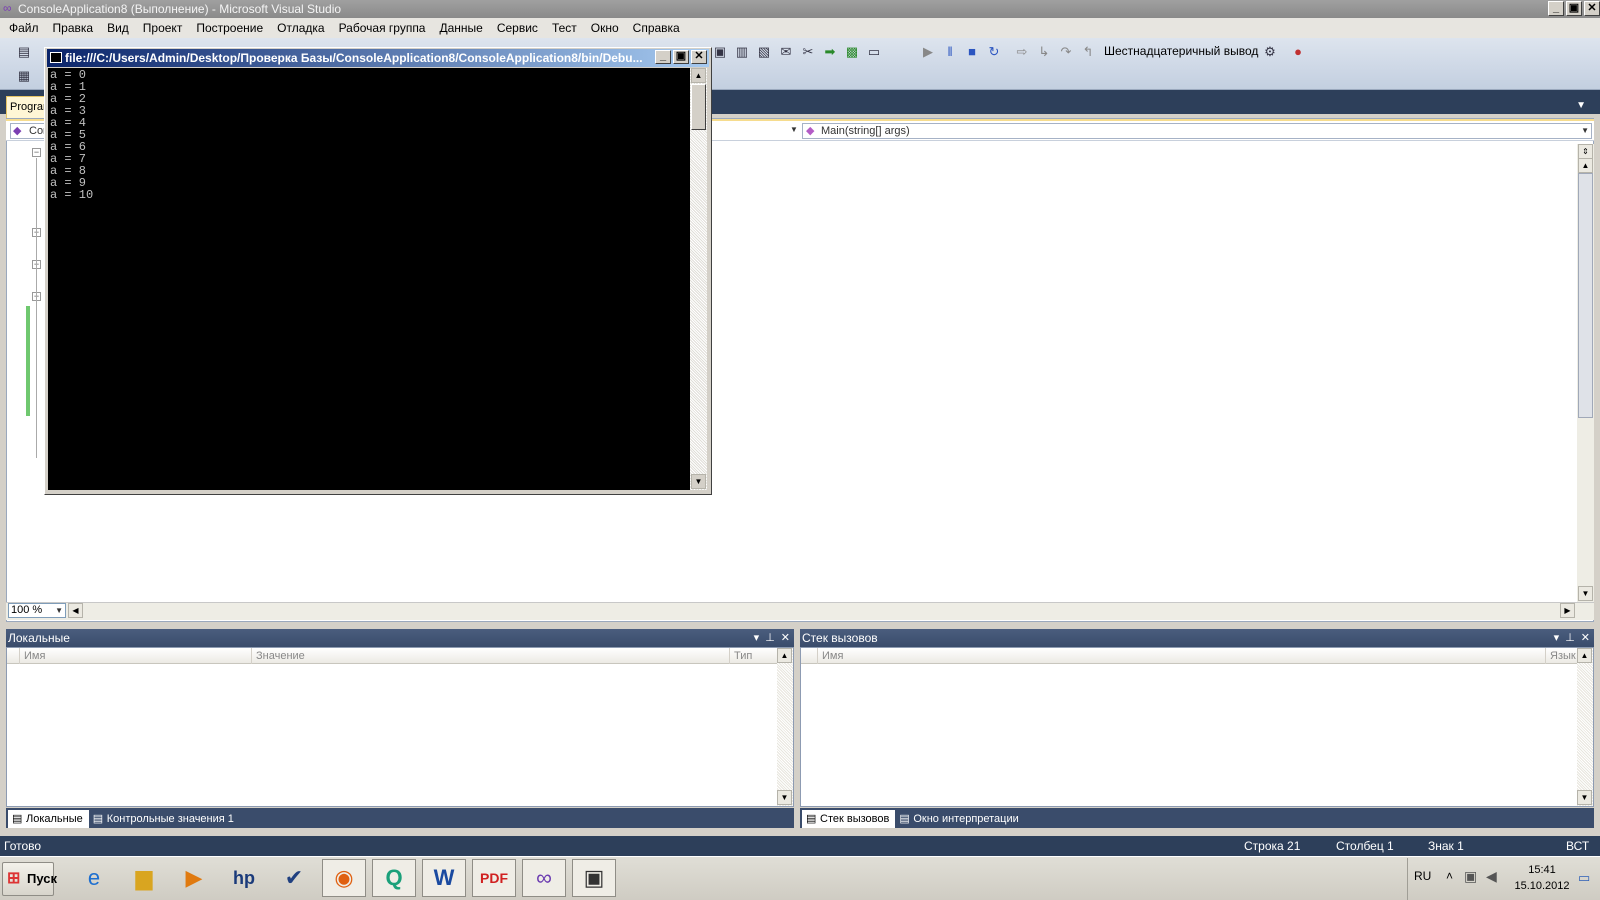 The image size is (1600, 900). I want to click on console-maximize-button: ▣, so click(681, 57).